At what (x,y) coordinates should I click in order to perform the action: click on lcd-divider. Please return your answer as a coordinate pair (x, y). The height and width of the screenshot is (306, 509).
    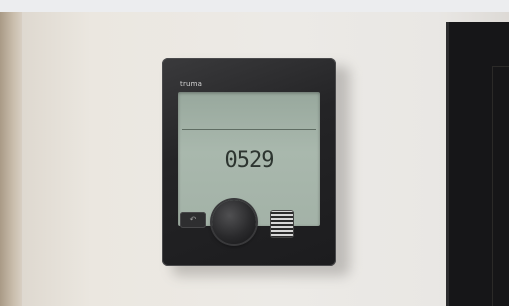
    Looking at the image, I should click on (249, 129).